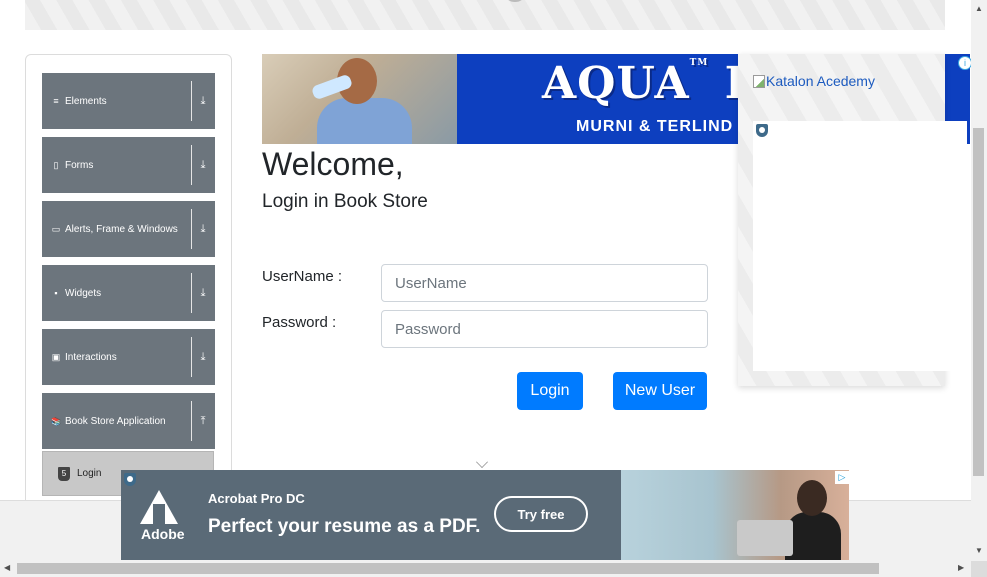 The width and height of the screenshot is (987, 577). Describe the element at coordinates (56, 293) in the screenshot. I see `widgets-icon: ▪` at that location.